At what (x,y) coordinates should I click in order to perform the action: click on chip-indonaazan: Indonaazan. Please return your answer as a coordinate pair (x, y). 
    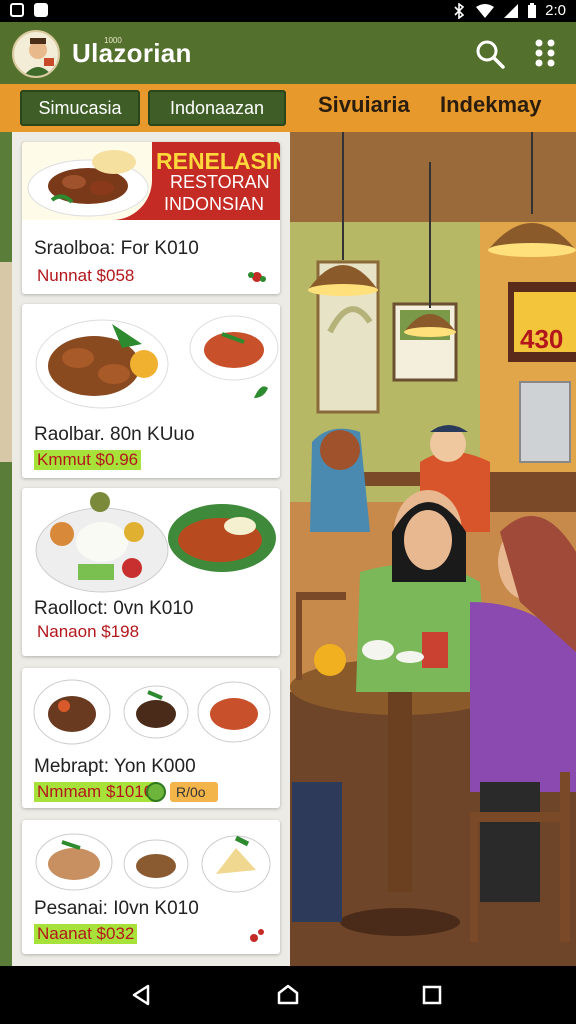
    Looking at the image, I should click on (217, 108).